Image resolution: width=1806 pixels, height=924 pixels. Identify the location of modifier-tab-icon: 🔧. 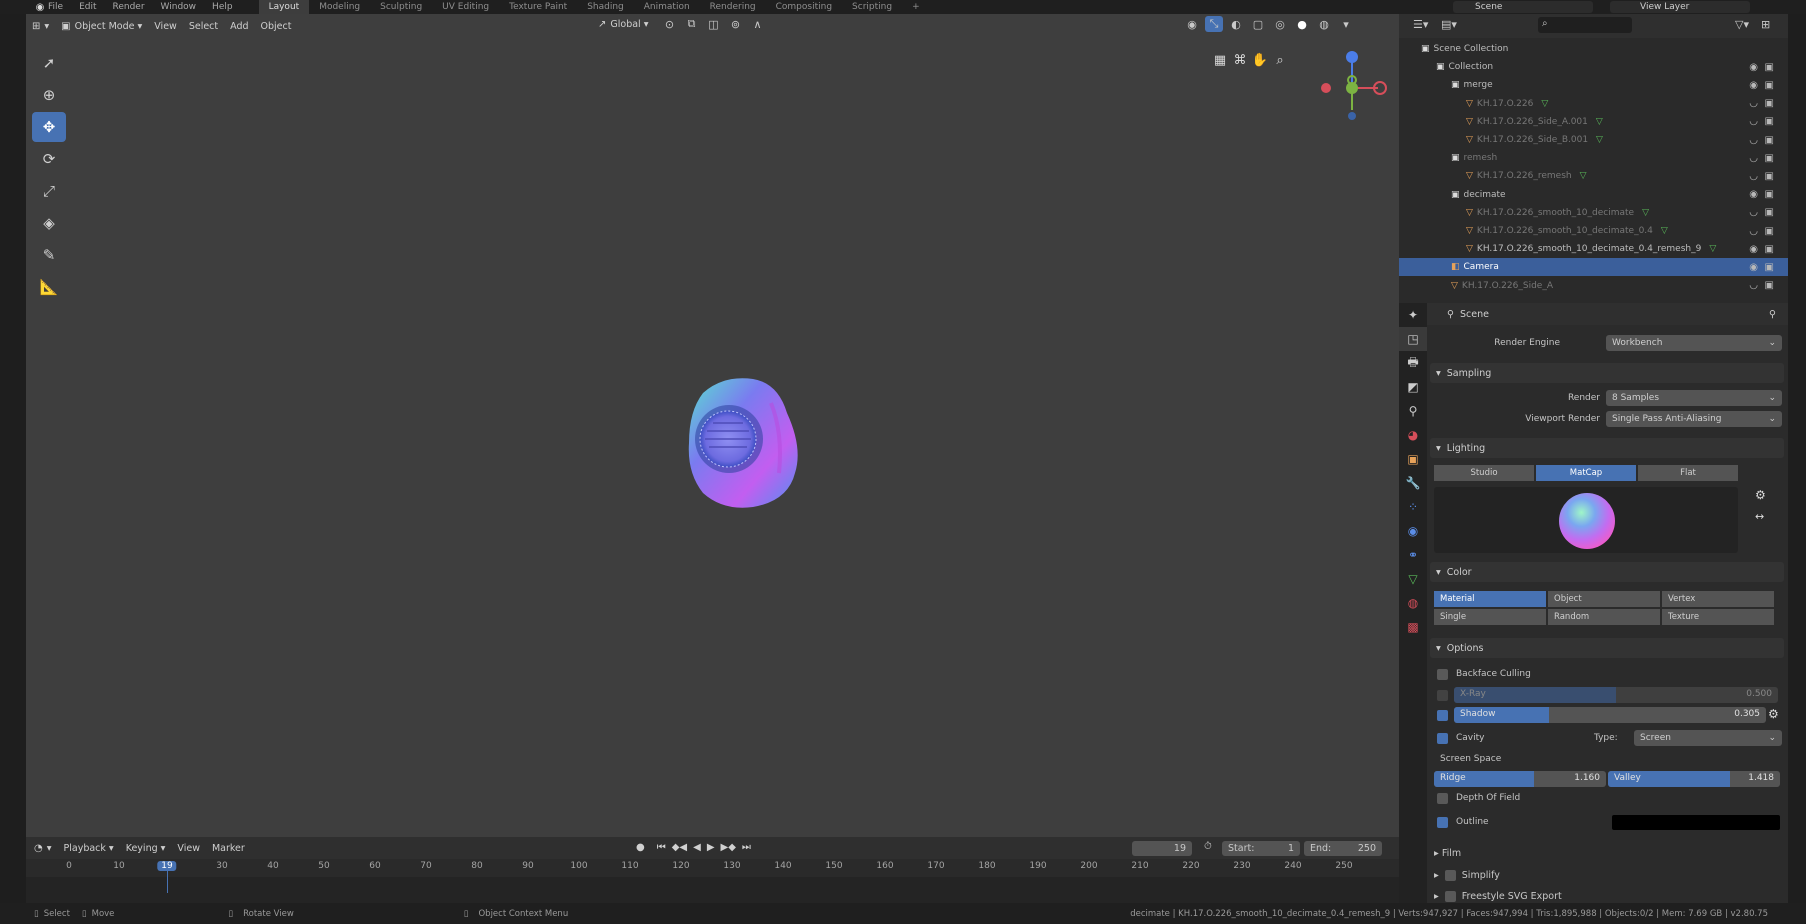
(1413, 483).